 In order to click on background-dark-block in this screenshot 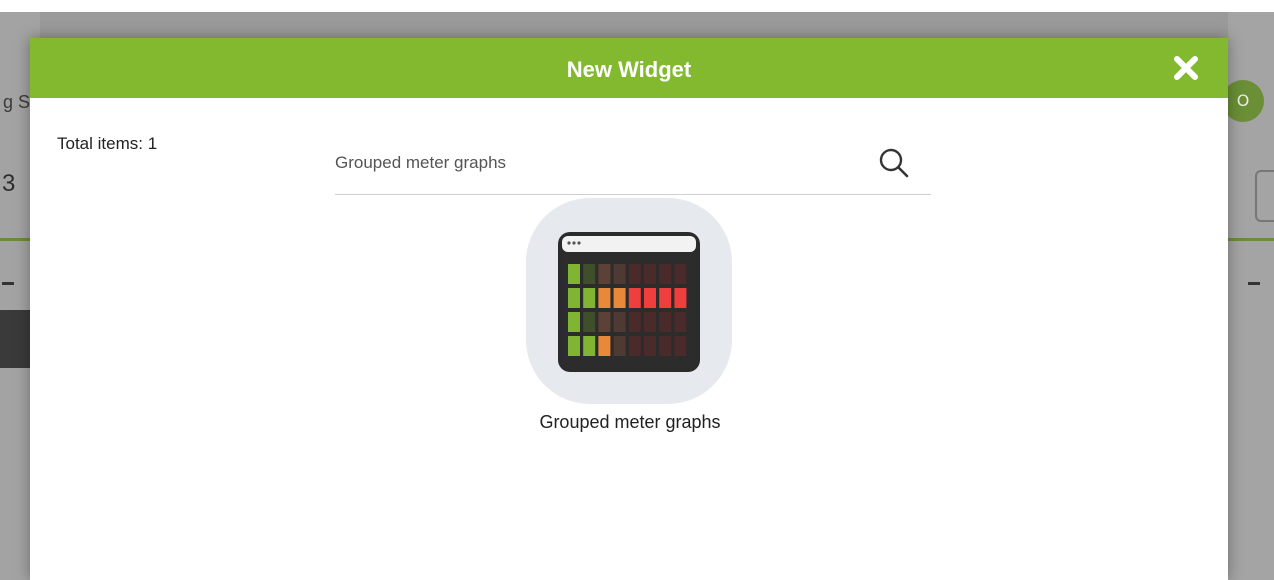, I will do `click(15, 339)`.